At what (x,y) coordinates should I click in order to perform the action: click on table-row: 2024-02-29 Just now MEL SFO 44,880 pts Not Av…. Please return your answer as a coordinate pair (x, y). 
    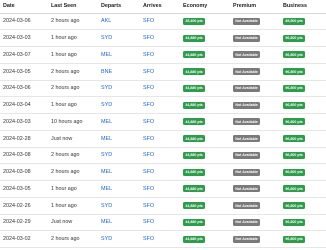
    Looking at the image, I should click on (163, 223).